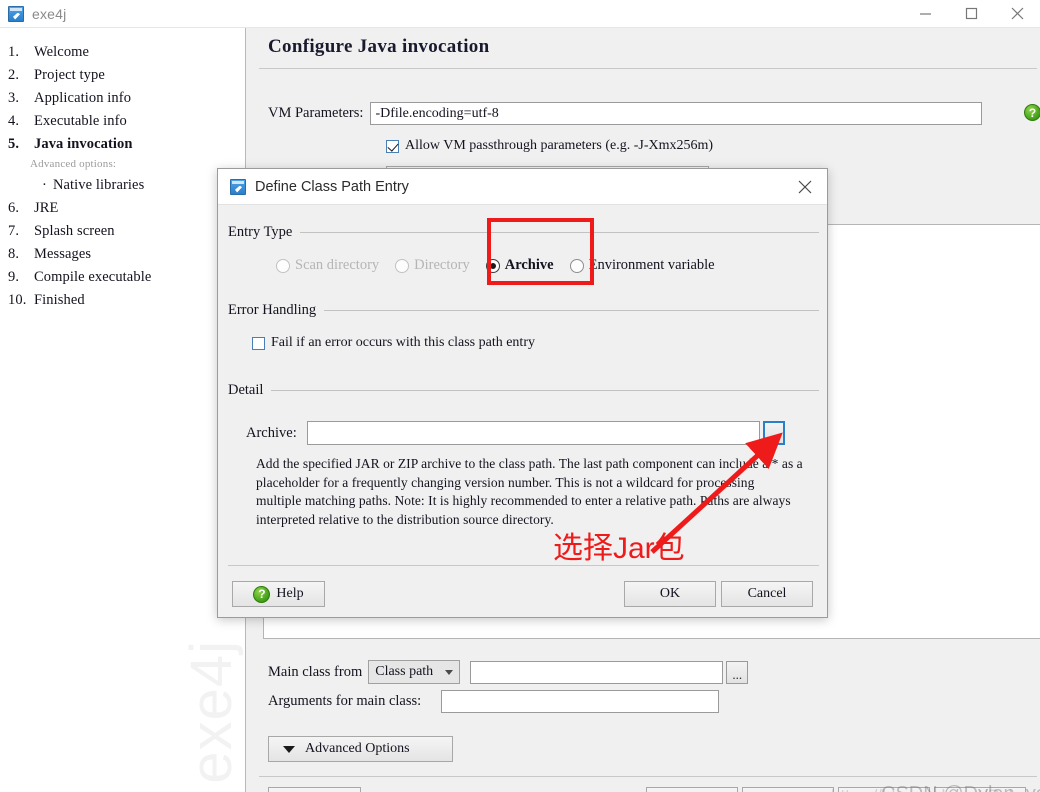  What do you see at coordinates (692, 789) in the screenshot?
I see `back-button: Back` at bounding box center [692, 789].